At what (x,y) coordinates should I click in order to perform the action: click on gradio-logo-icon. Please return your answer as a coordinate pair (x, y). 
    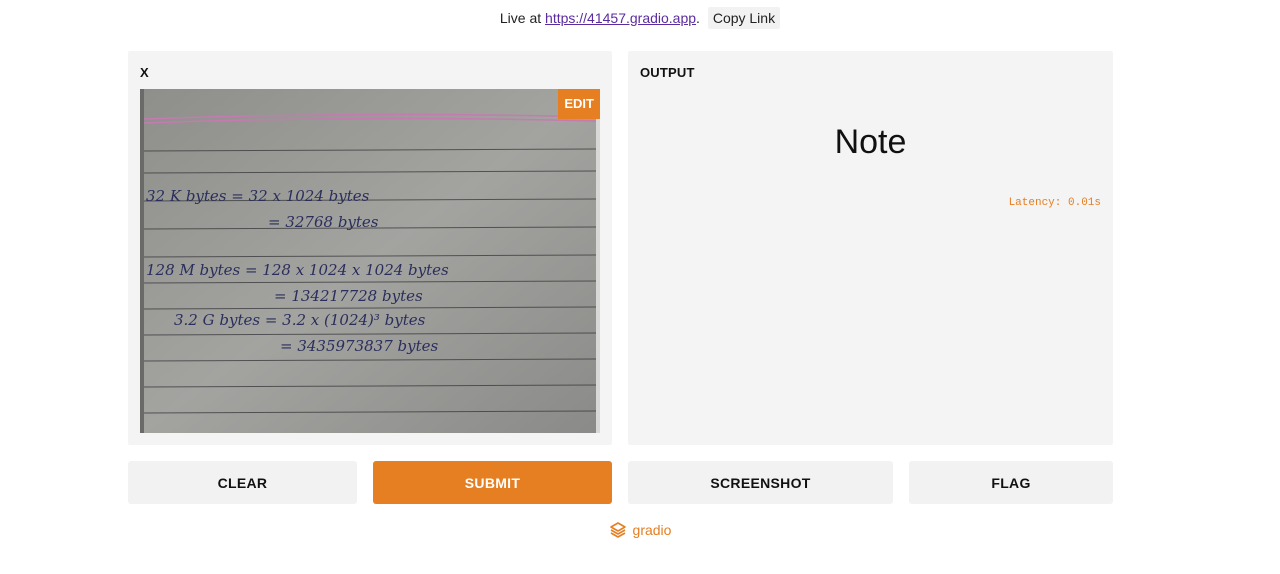
    Looking at the image, I should click on (617, 530).